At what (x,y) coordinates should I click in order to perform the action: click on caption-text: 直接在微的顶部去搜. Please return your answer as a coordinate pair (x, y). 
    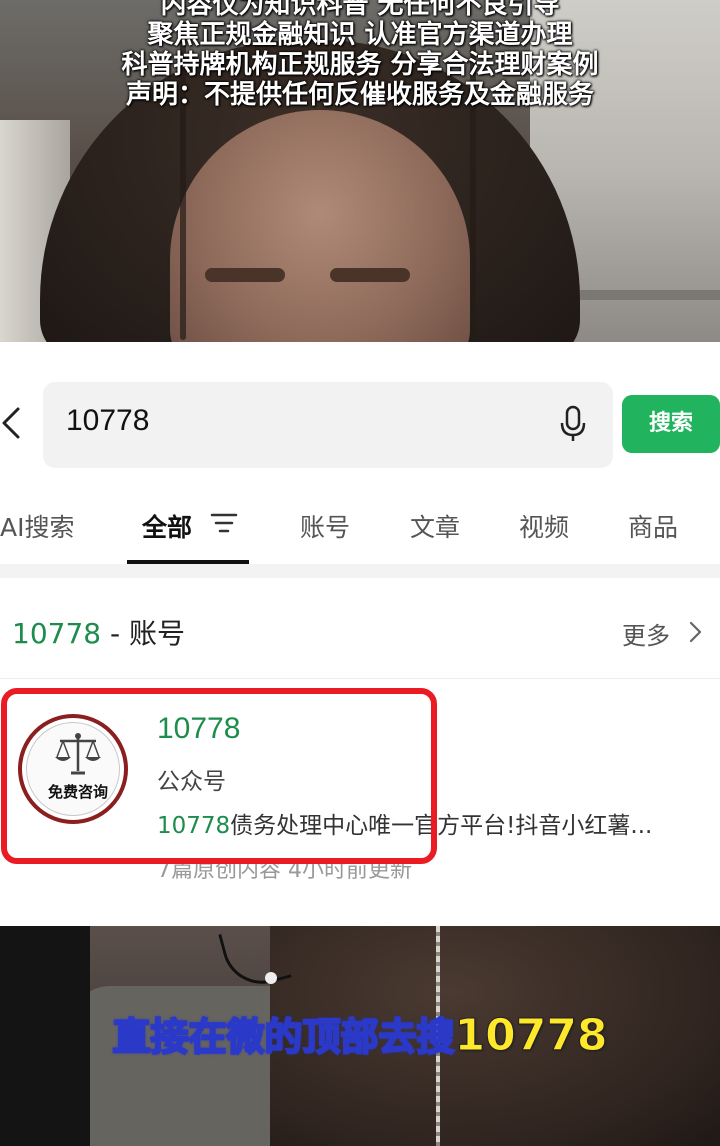
    Looking at the image, I should click on (283, 1037).